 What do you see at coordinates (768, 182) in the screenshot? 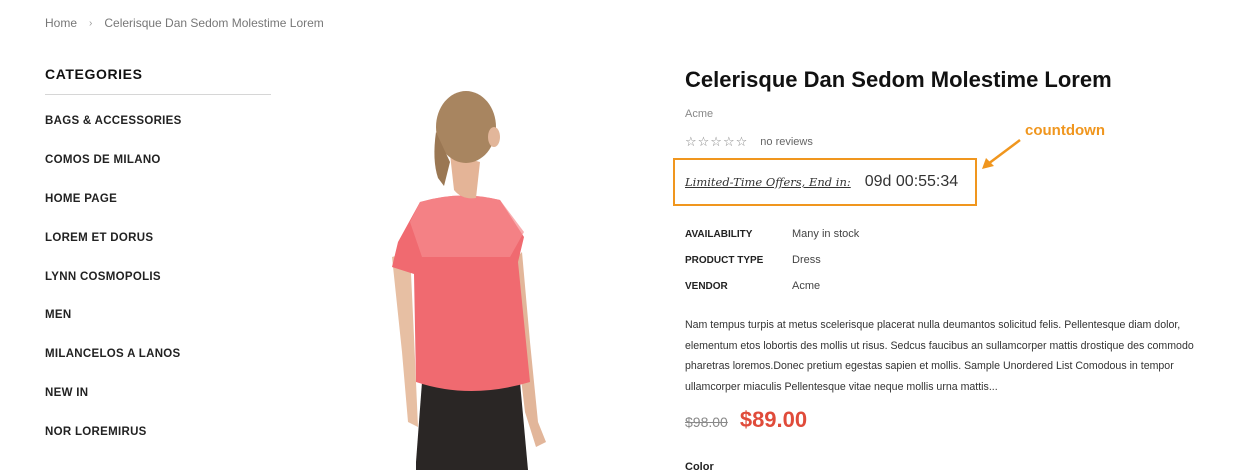
I see `countdown-label: Limited-Time Offers, End in:` at bounding box center [768, 182].